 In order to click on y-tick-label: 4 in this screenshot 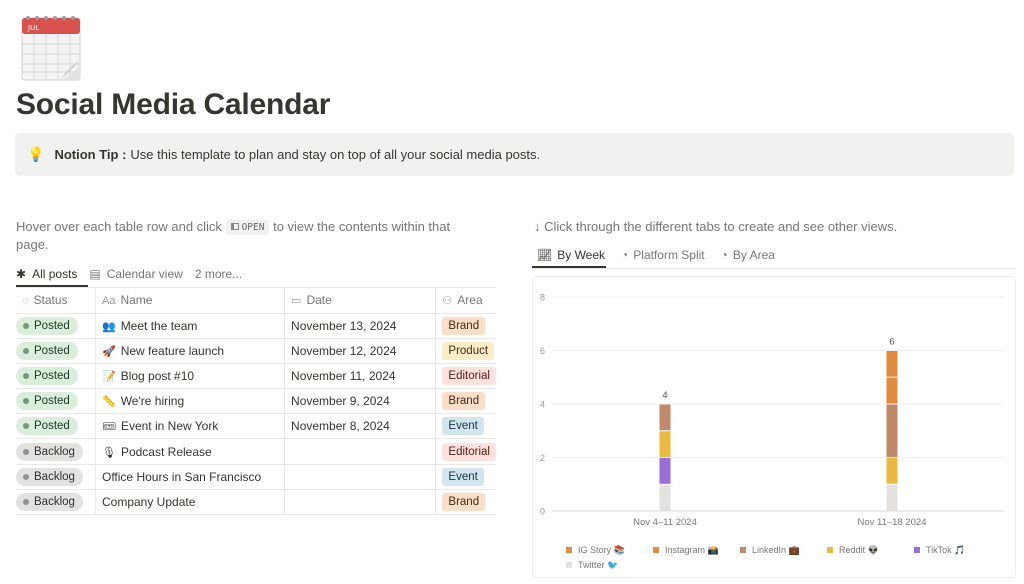, I will do `click(542, 405)`.